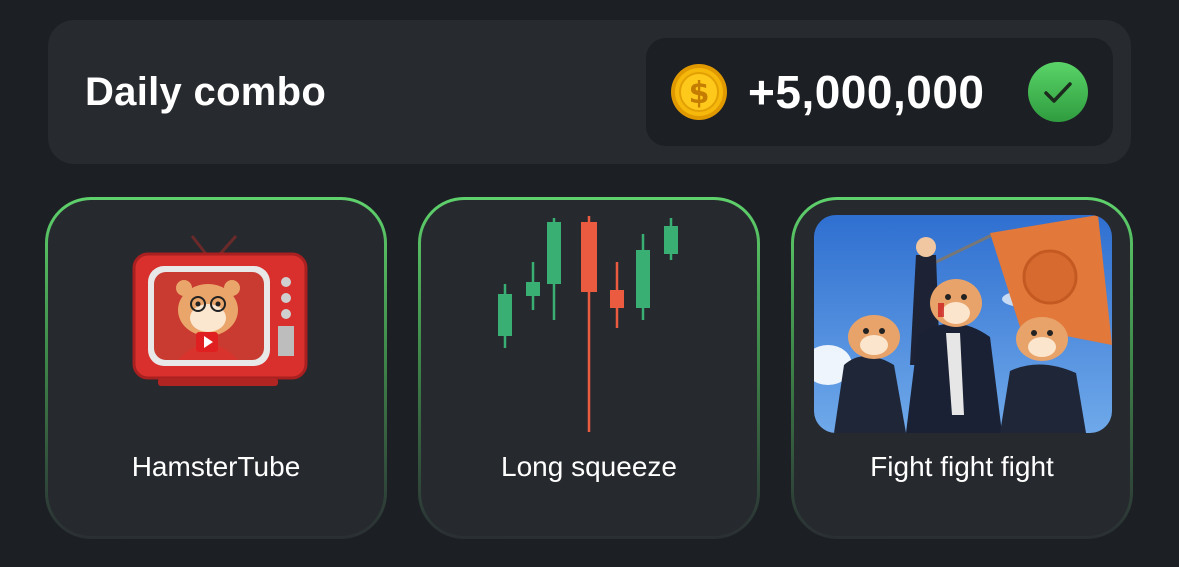 The image size is (1179, 567). Describe the element at coordinates (1058, 92) in the screenshot. I see `checkmark-icon` at that location.